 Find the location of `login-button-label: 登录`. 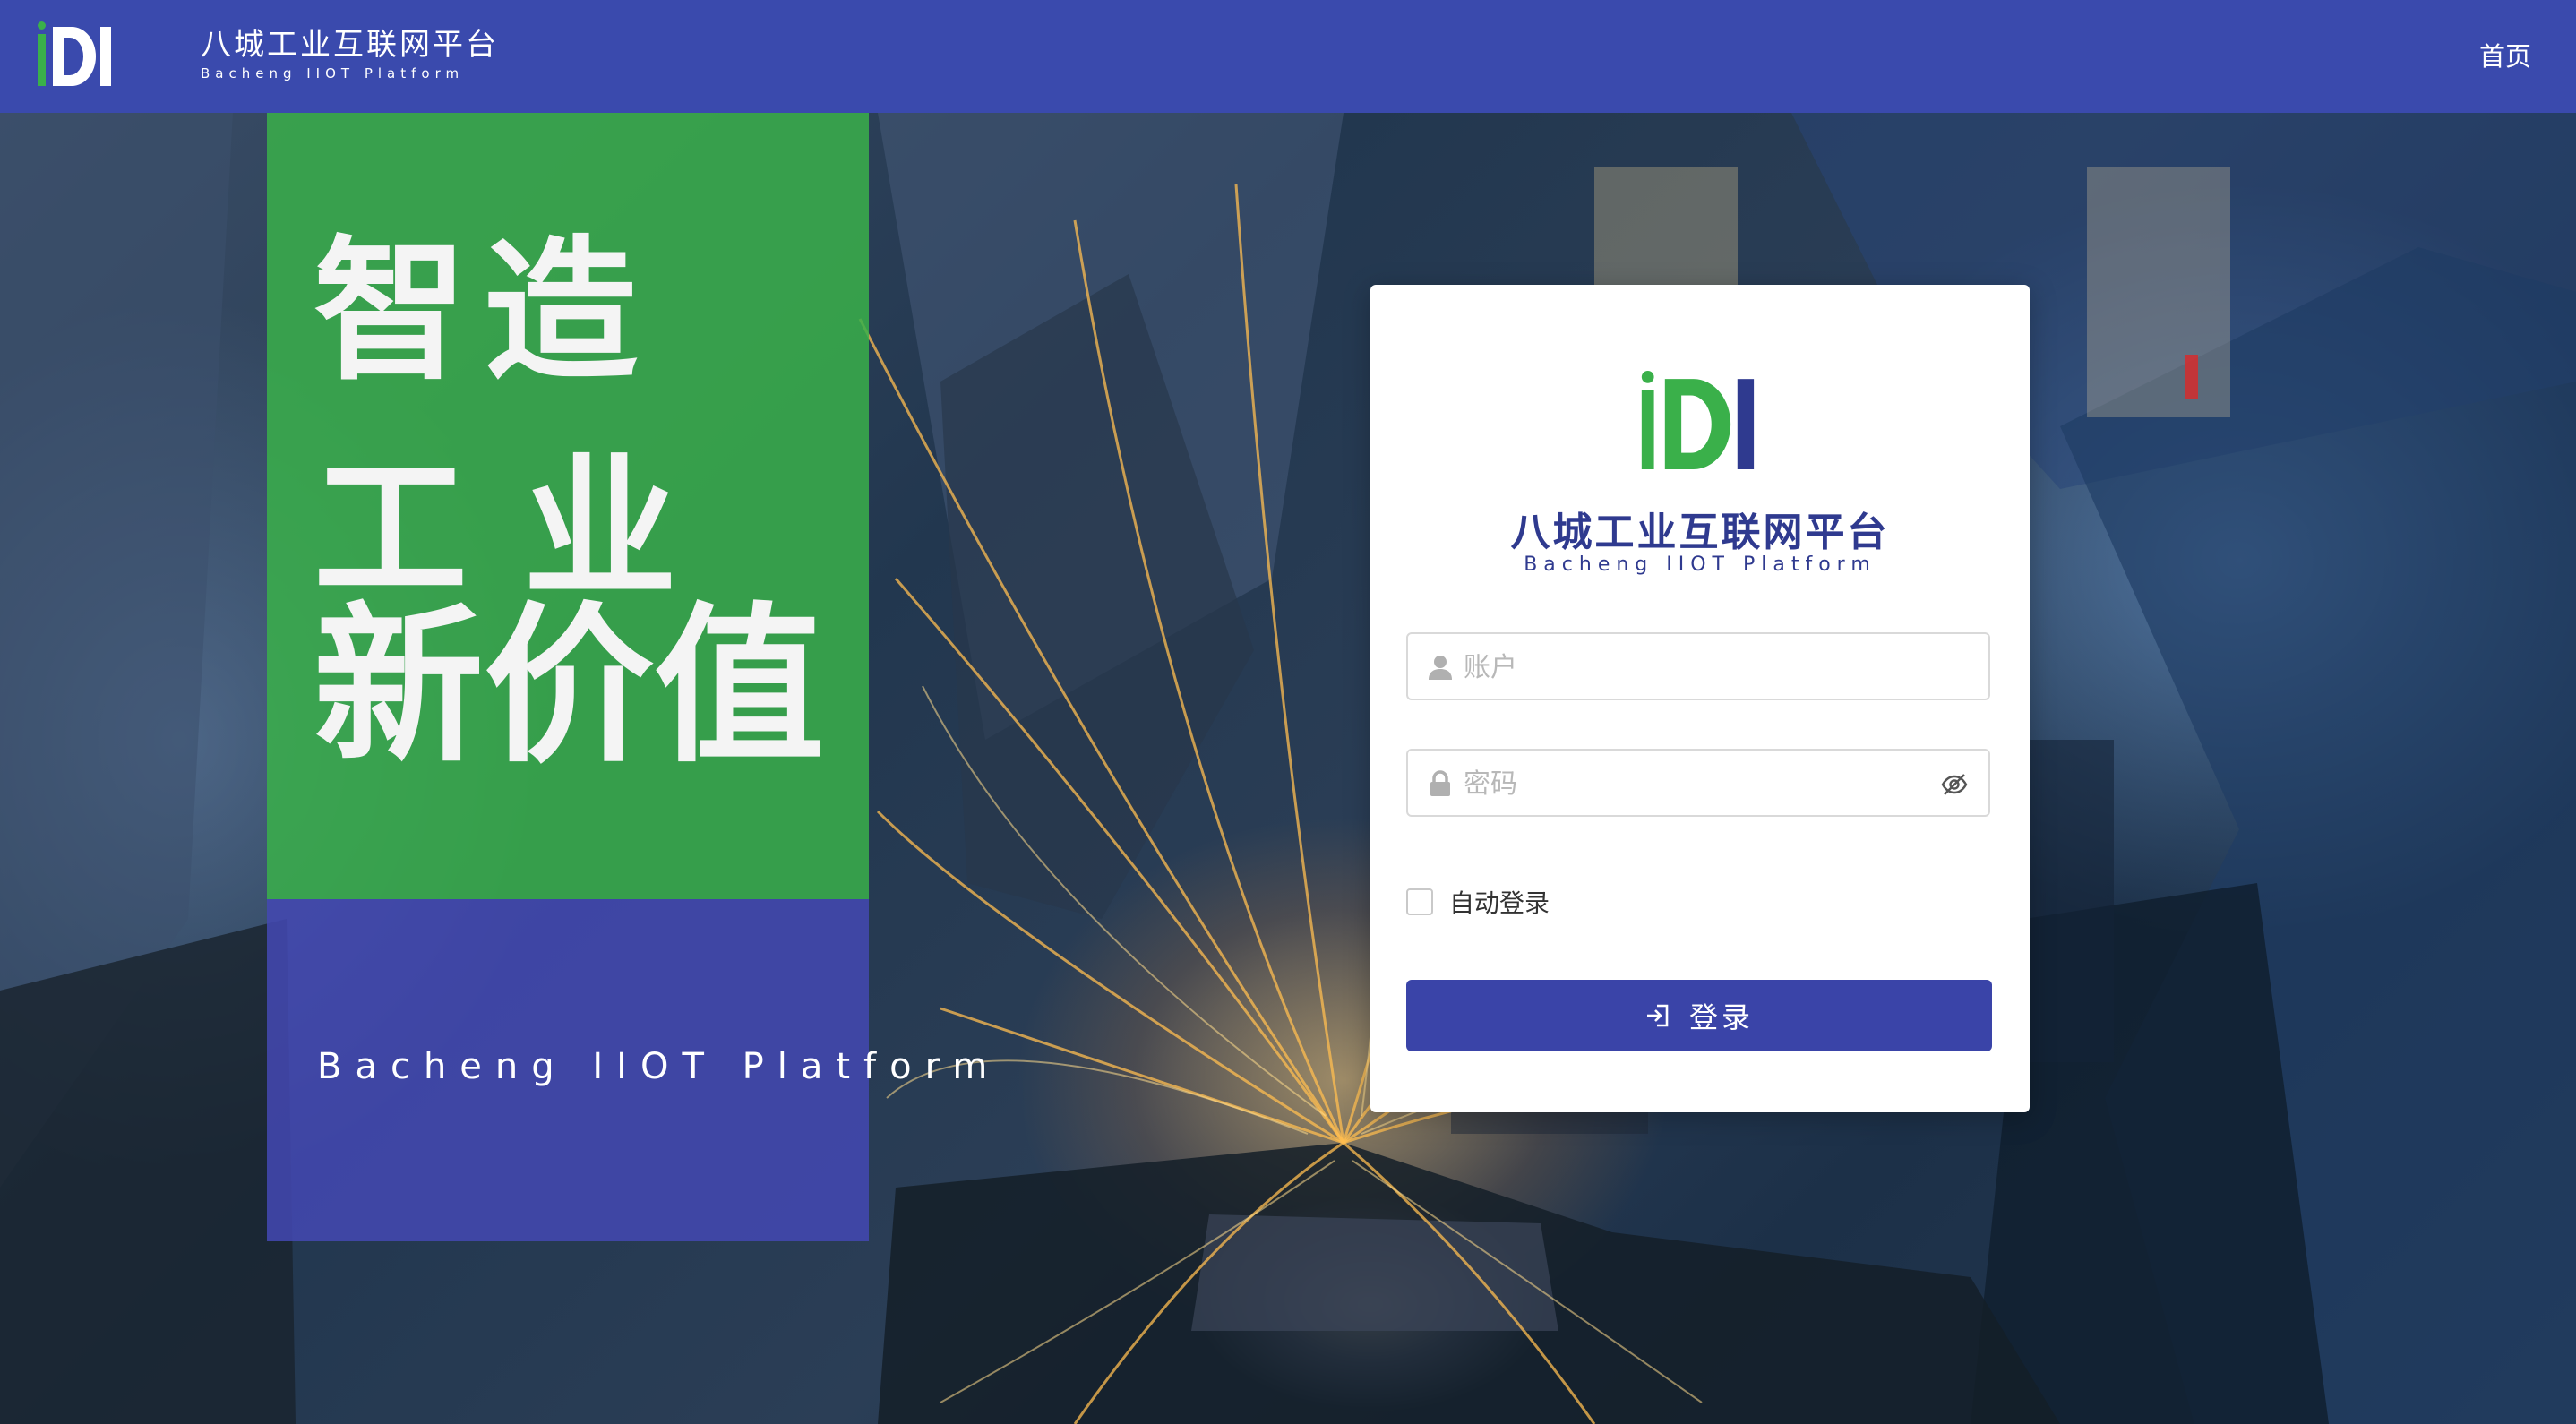

login-button-label: 登录 is located at coordinates (1721, 1017).